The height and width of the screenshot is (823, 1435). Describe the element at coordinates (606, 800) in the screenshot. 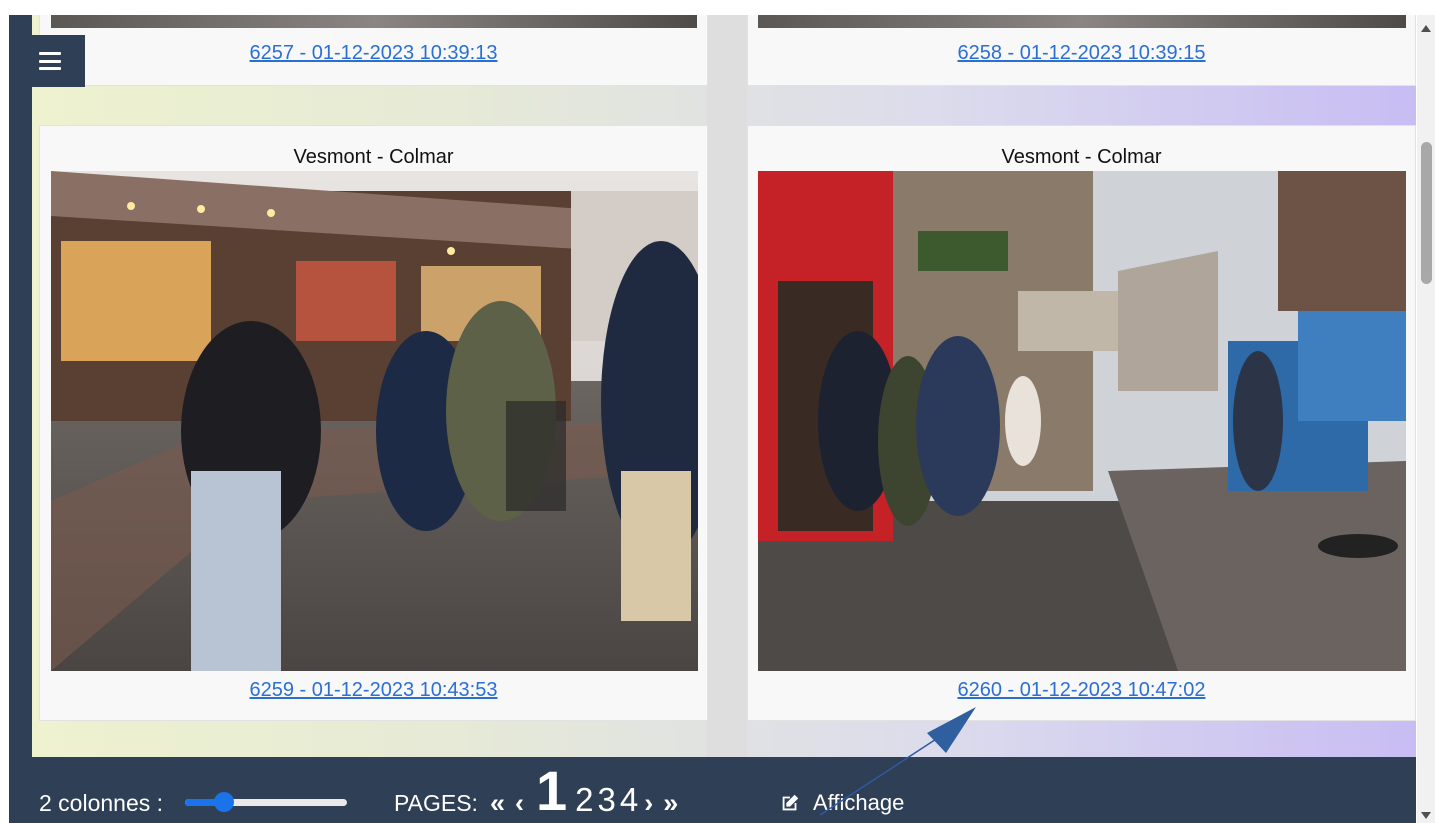

I see `page-link-3: 3` at that location.